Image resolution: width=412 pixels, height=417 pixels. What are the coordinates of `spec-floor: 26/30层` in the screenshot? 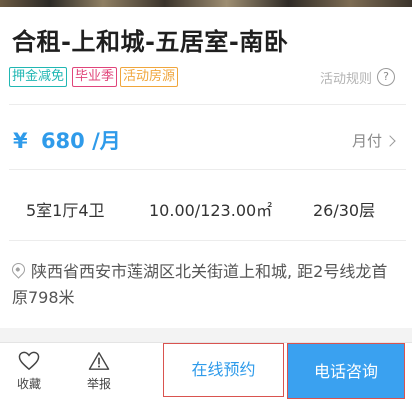 It's located at (344, 210).